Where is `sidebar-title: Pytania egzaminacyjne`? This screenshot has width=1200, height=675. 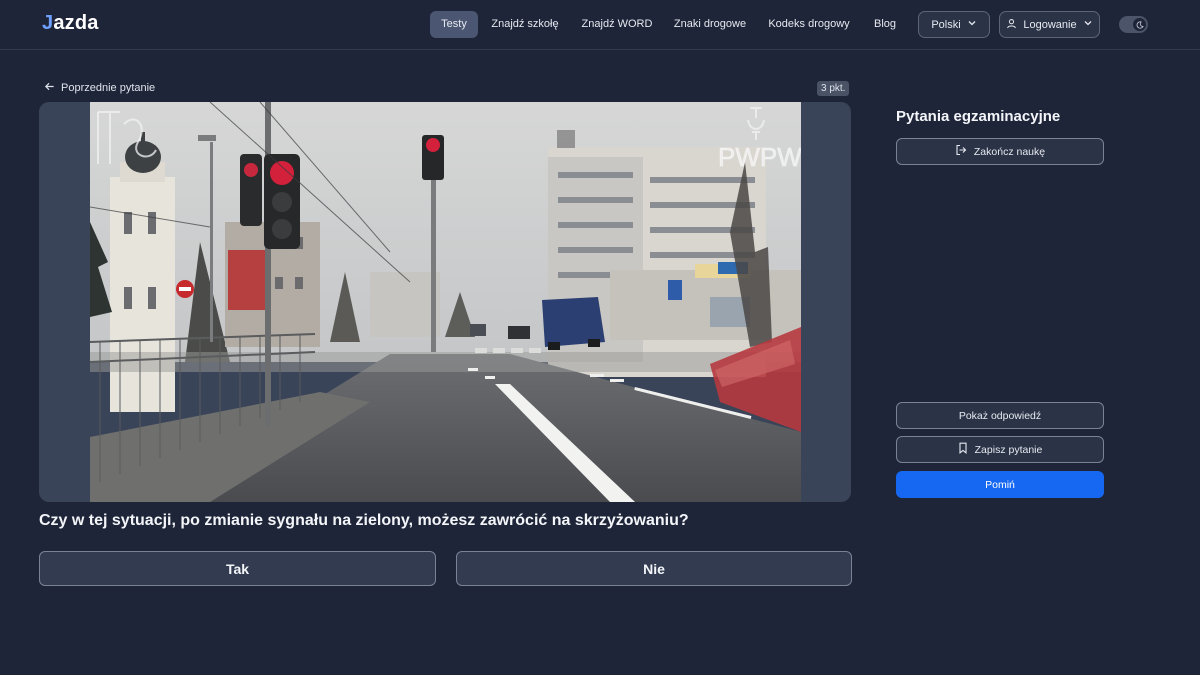 sidebar-title: Pytania egzaminacyjne is located at coordinates (978, 116).